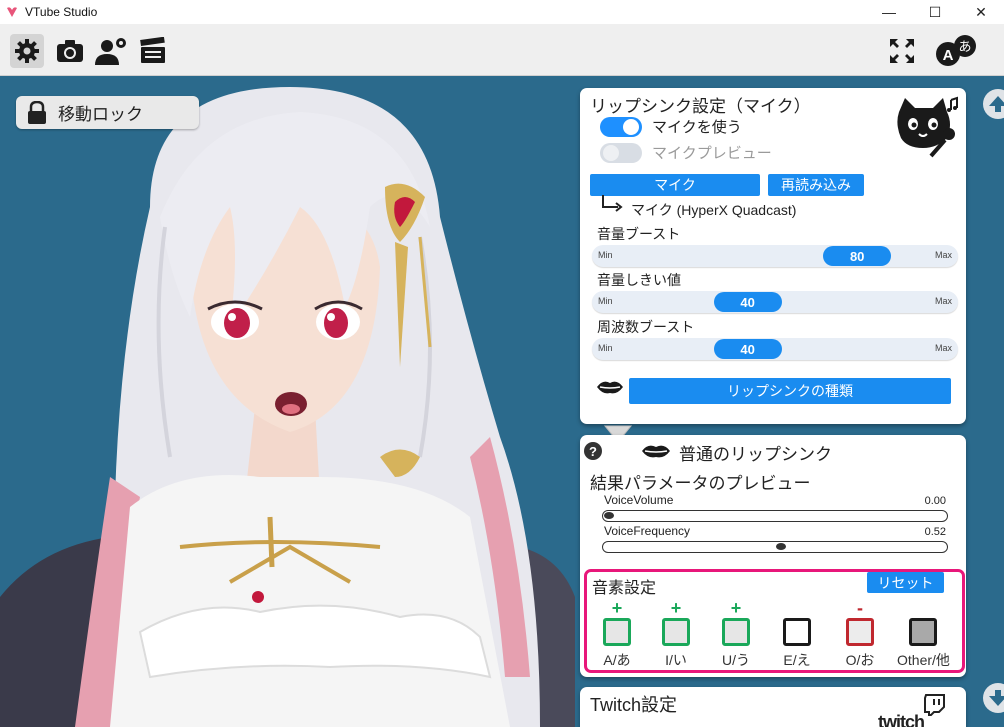  What do you see at coordinates (646, 327) in the screenshot?
I see `slider-label: 周波数ブースト` at bounding box center [646, 327].